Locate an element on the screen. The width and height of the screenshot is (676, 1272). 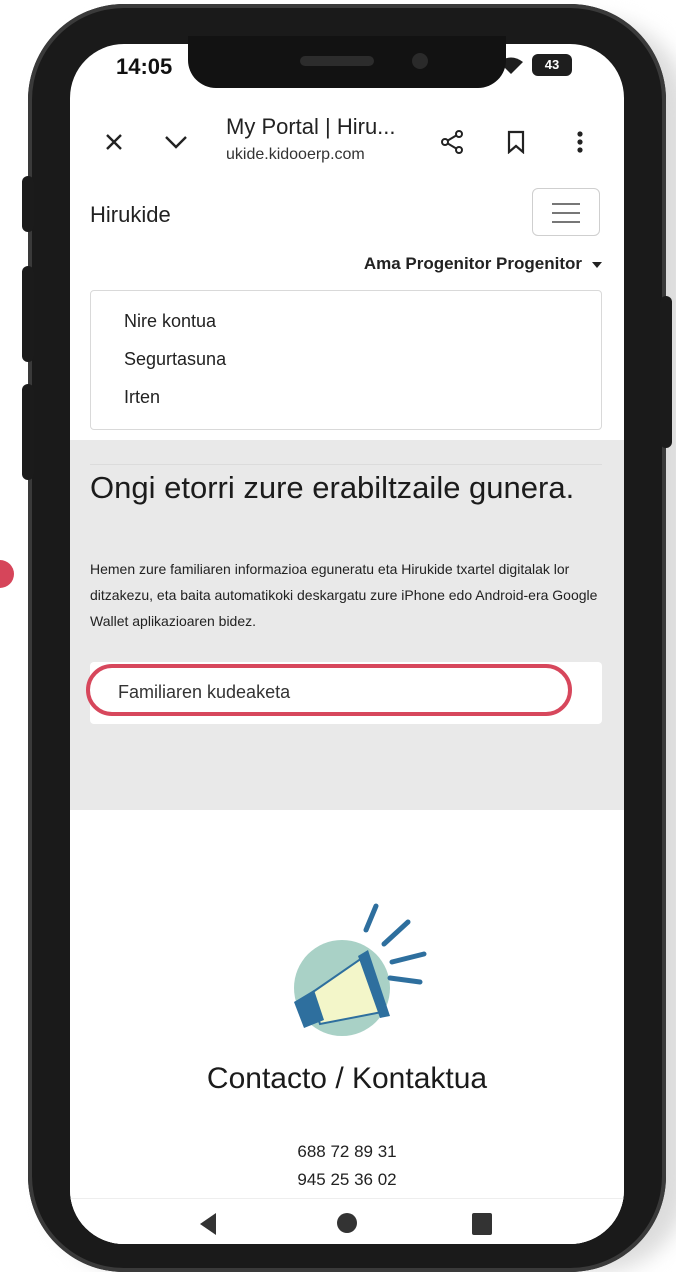
user-name: Ama Progenitor Progenitor is located at coordinates (472, 263).